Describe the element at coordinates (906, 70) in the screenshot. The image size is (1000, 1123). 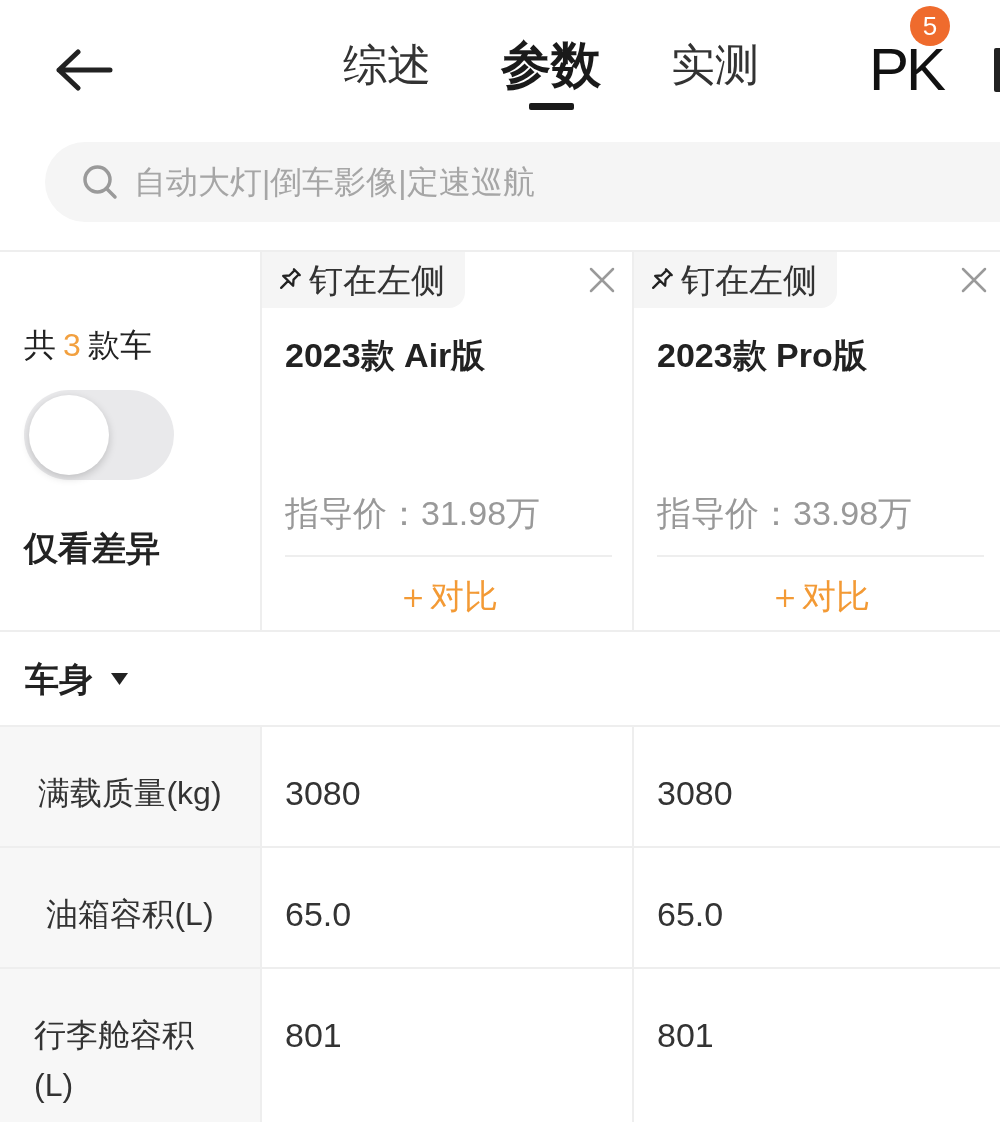
I see `pk-button: PK` at that location.